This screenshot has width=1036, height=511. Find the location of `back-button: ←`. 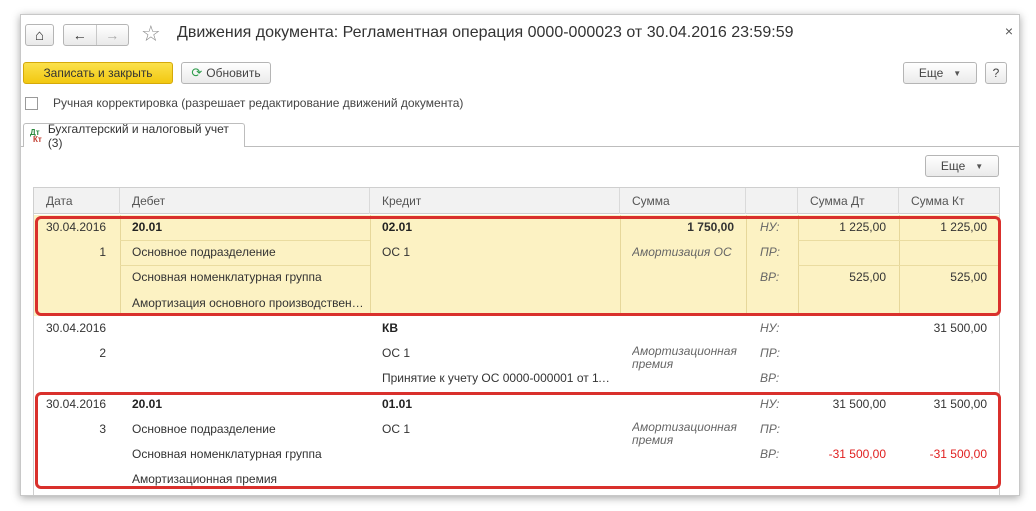

back-button: ← is located at coordinates (80, 35).